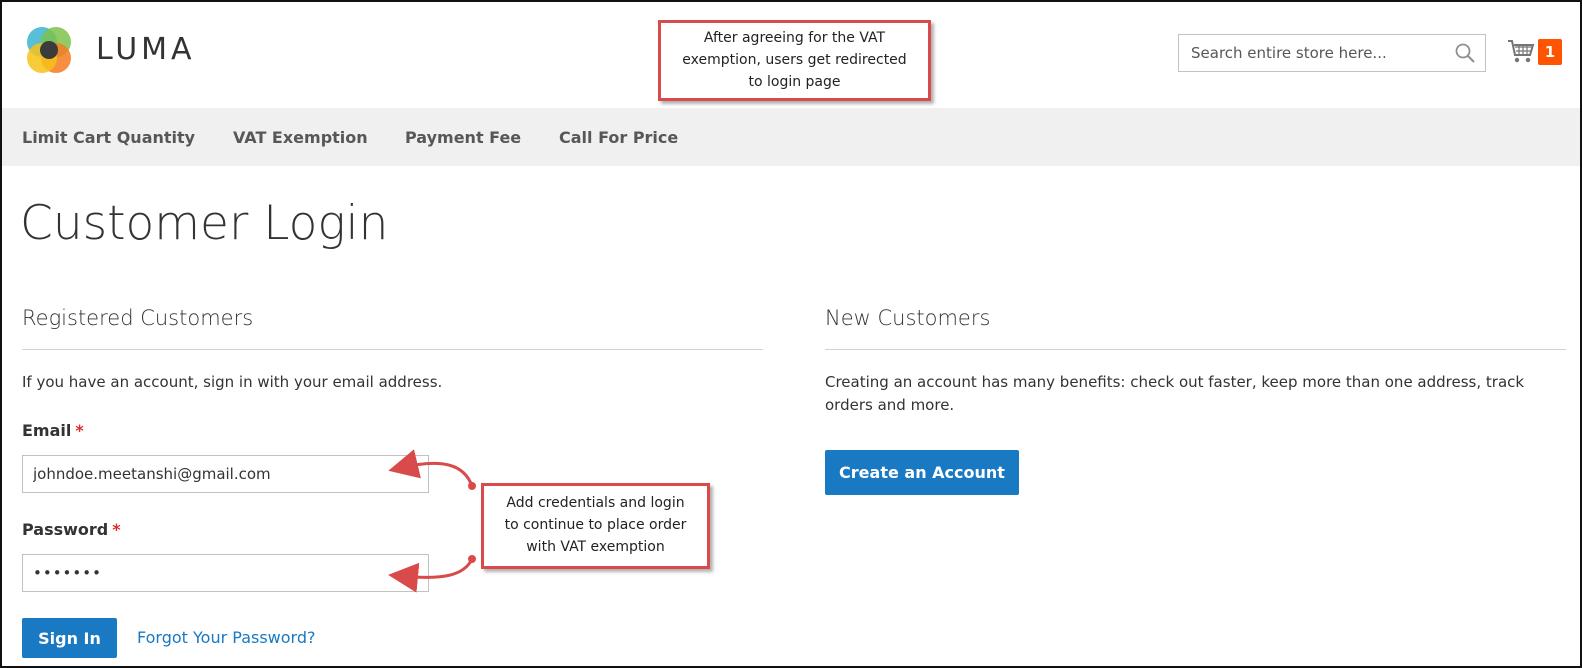  What do you see at coordinates (1521, 51) in the screenshot?
I see `cart-icon` at bounding box center [1521, 51].